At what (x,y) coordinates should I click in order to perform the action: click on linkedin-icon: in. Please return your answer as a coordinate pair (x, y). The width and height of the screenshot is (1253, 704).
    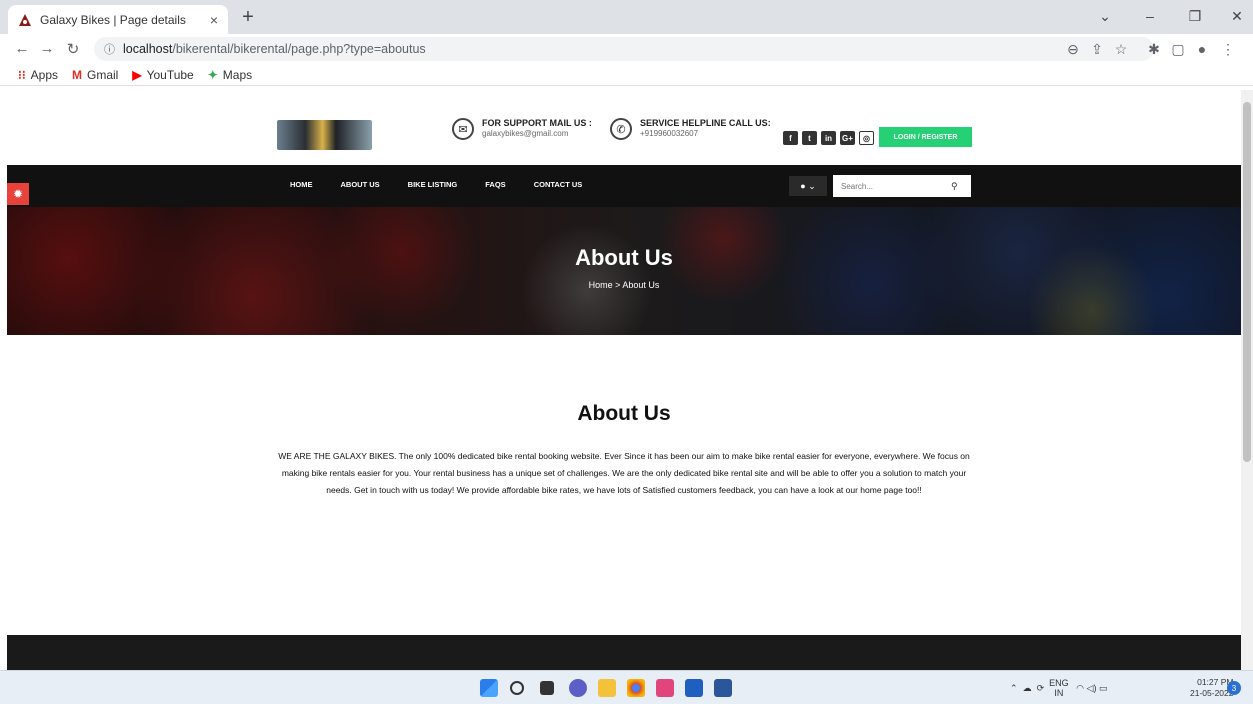
    Looking at the image, I should click on (828, 138).